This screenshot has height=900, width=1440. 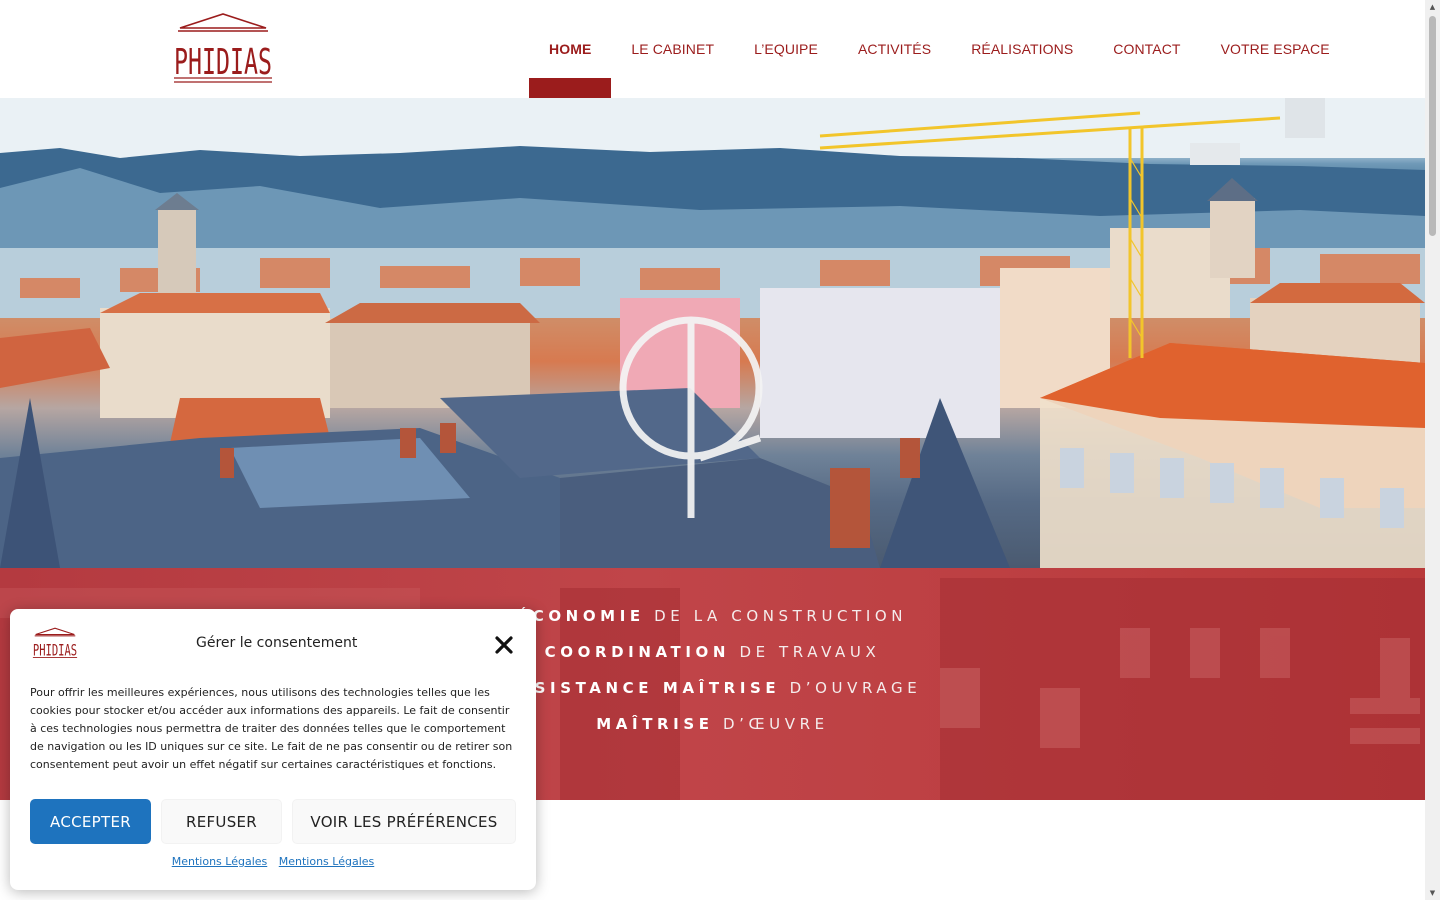 I want to click on nav-item-home: HOME, so click(x=570, y=49).